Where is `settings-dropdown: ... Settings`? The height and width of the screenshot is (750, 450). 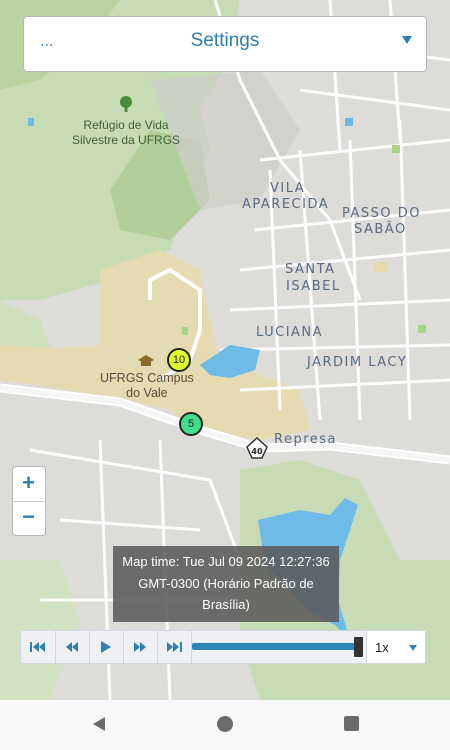 settings-dropdown: ... Settings is located at coordinates (225, 44).